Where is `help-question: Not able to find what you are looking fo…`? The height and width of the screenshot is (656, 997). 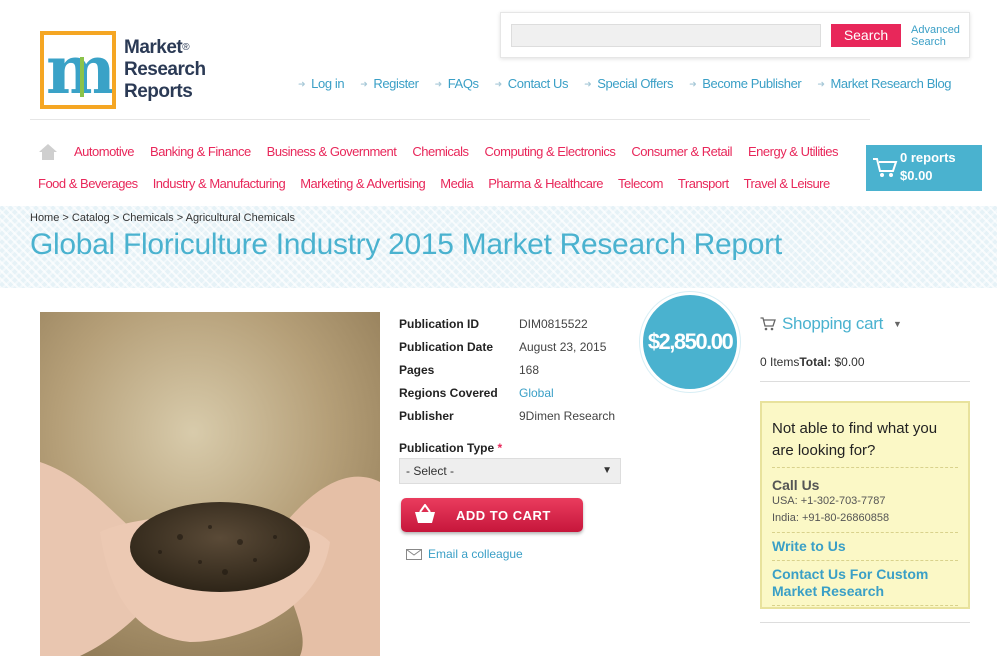 help-question: Not able to find what you are looking fo… is located at coordinates (855, 439).